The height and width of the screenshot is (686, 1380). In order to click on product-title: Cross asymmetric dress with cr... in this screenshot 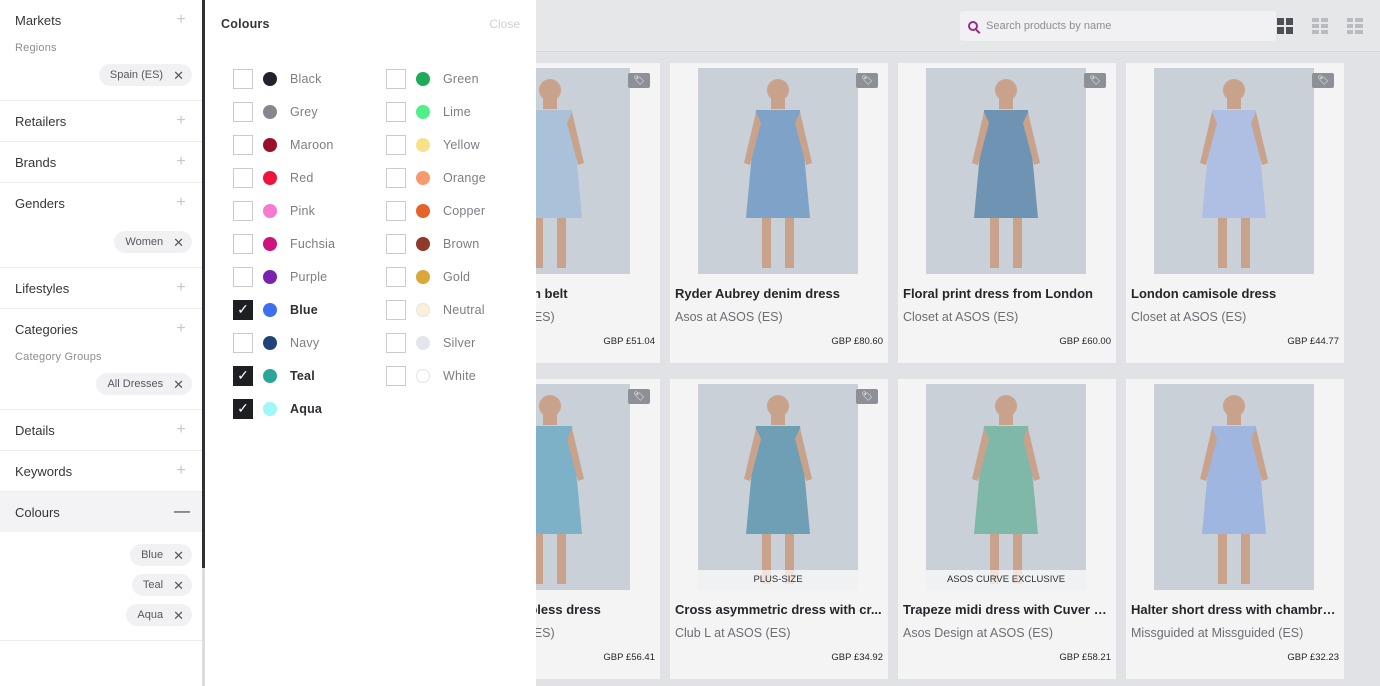, I will do `click(779, 609)`.